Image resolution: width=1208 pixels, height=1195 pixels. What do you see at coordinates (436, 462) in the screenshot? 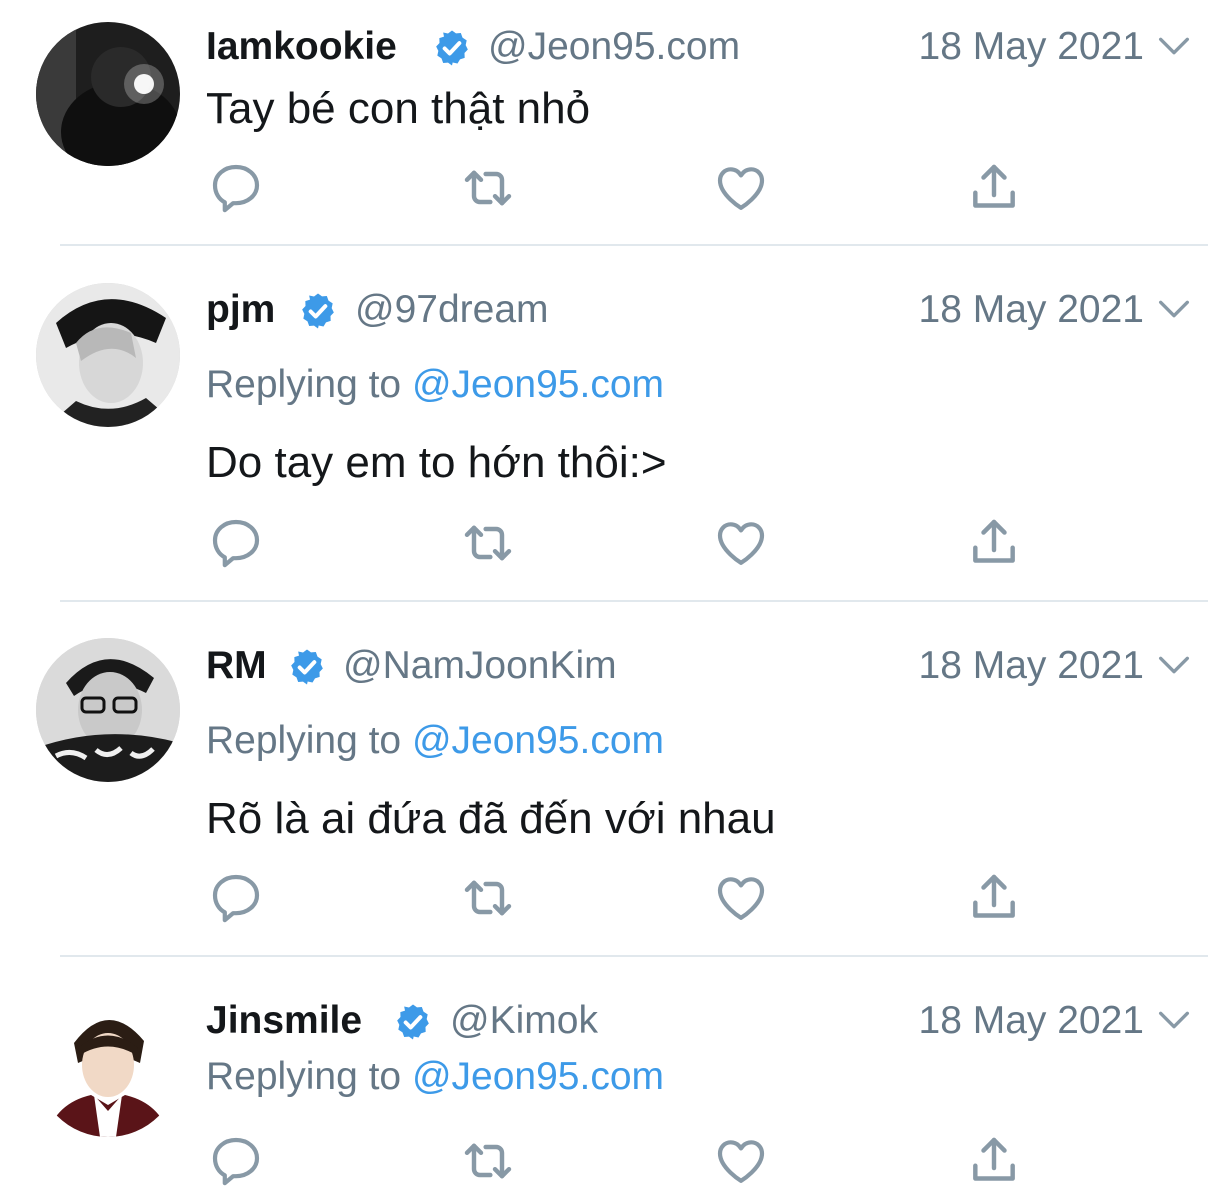
I see `tweet-text: Do tay em to hớn thôi:>` at bounding box center [436, 462].